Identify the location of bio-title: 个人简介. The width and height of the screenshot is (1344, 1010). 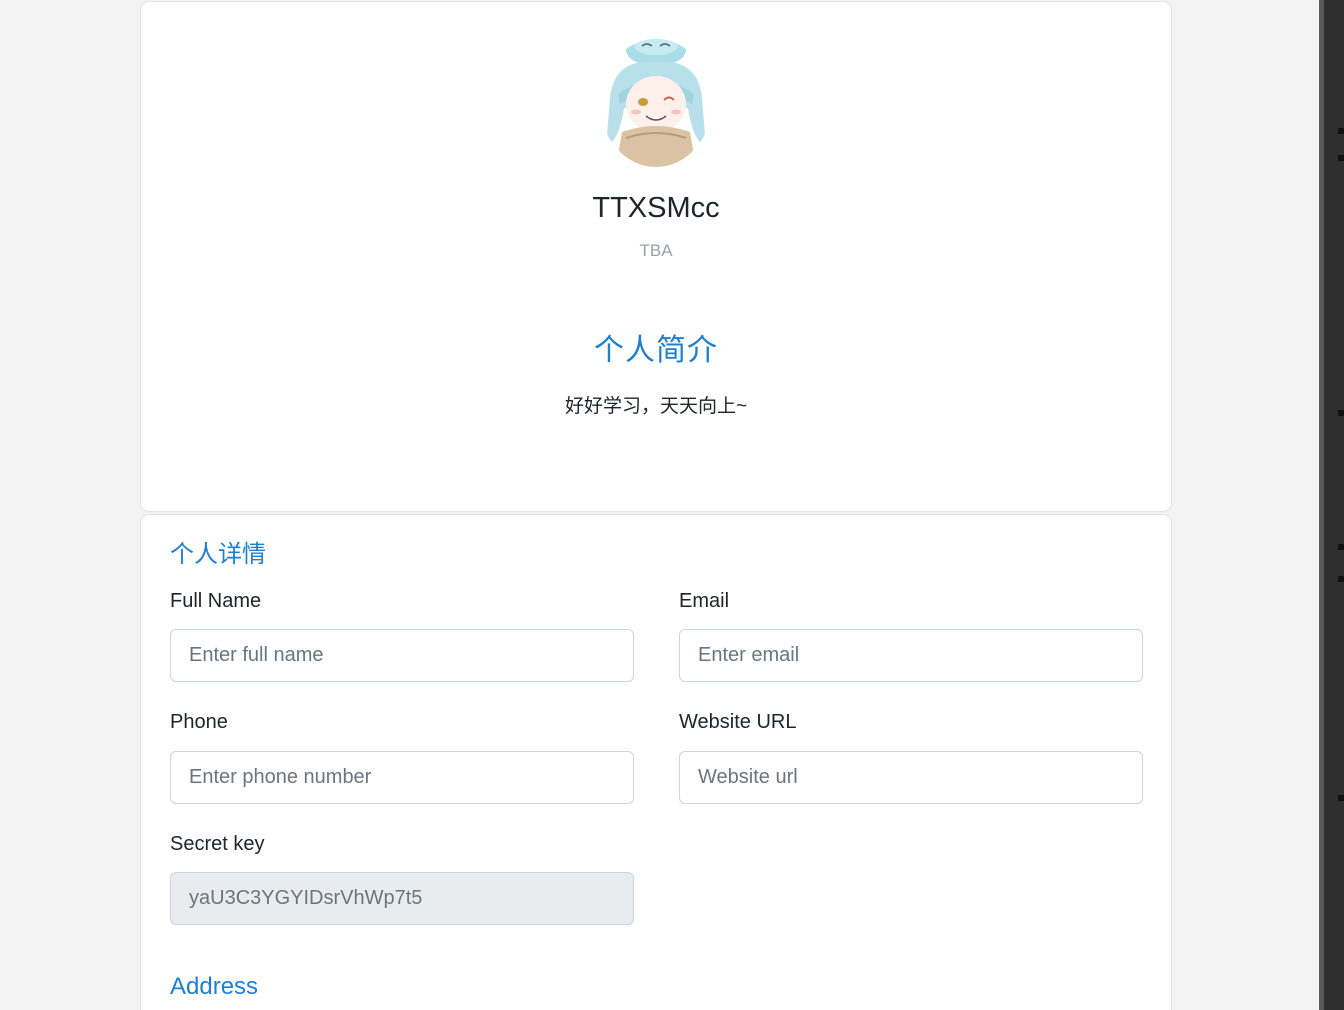
(656, 350).